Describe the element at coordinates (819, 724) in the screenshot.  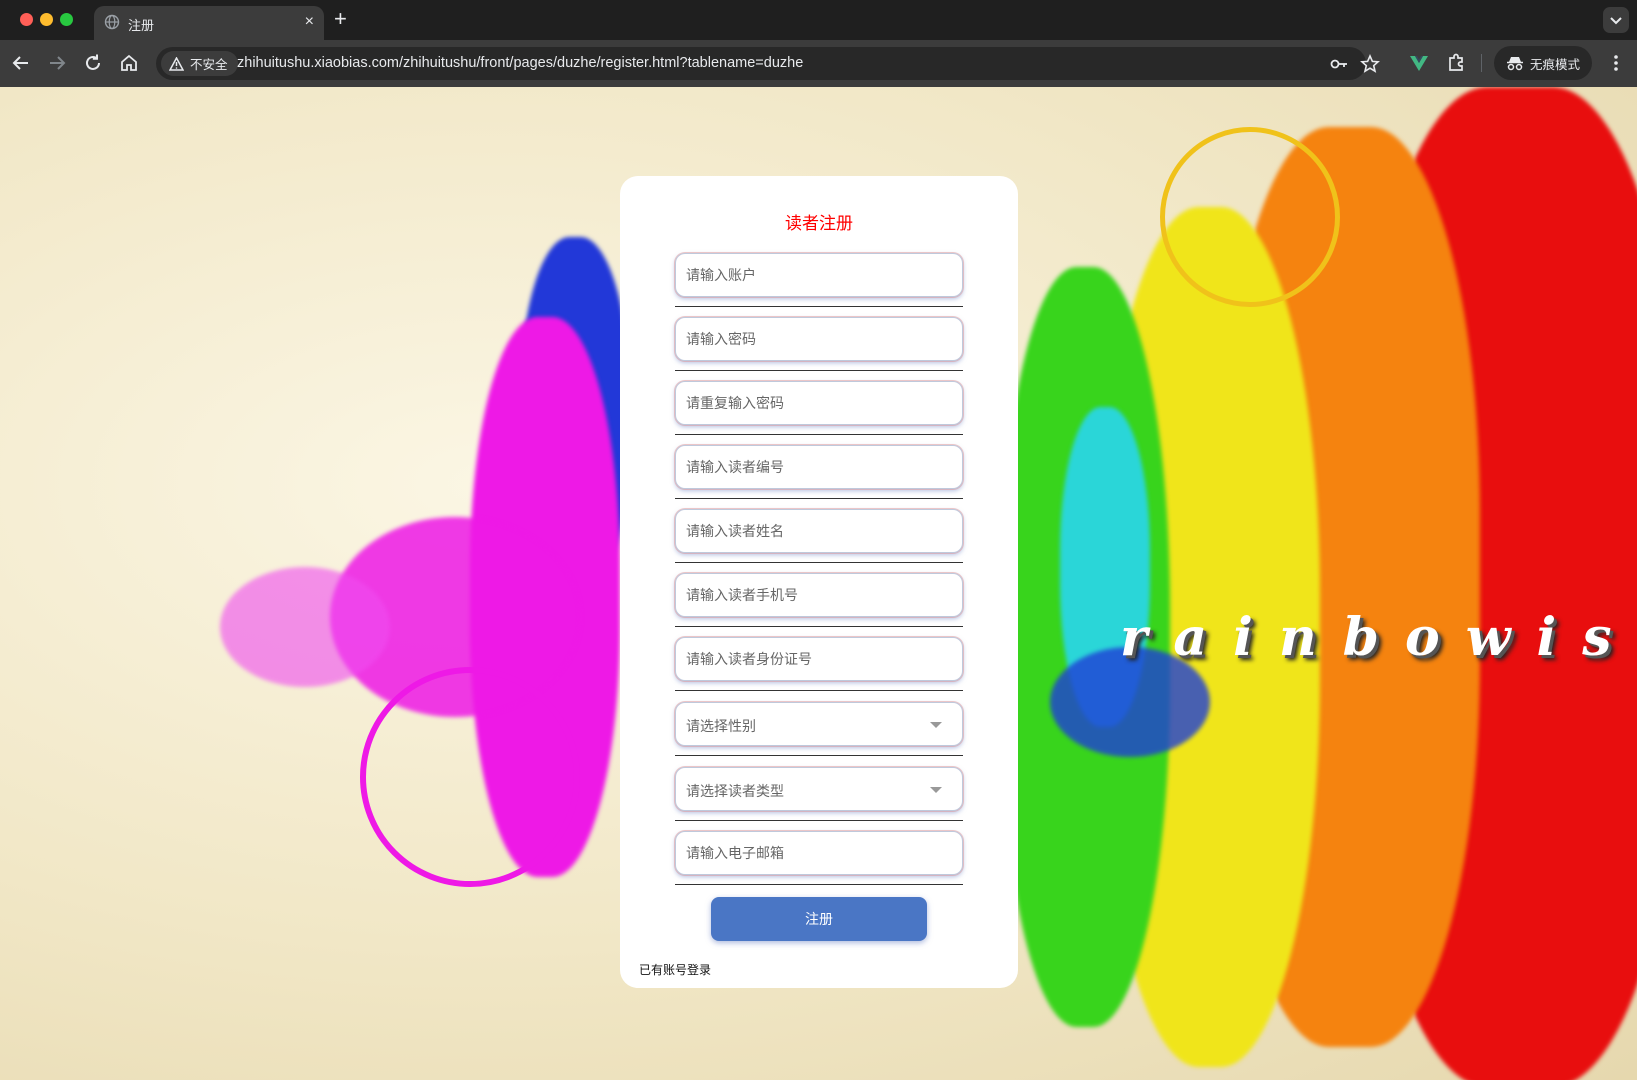
I see `gender-select: 请选择性别` at that location.